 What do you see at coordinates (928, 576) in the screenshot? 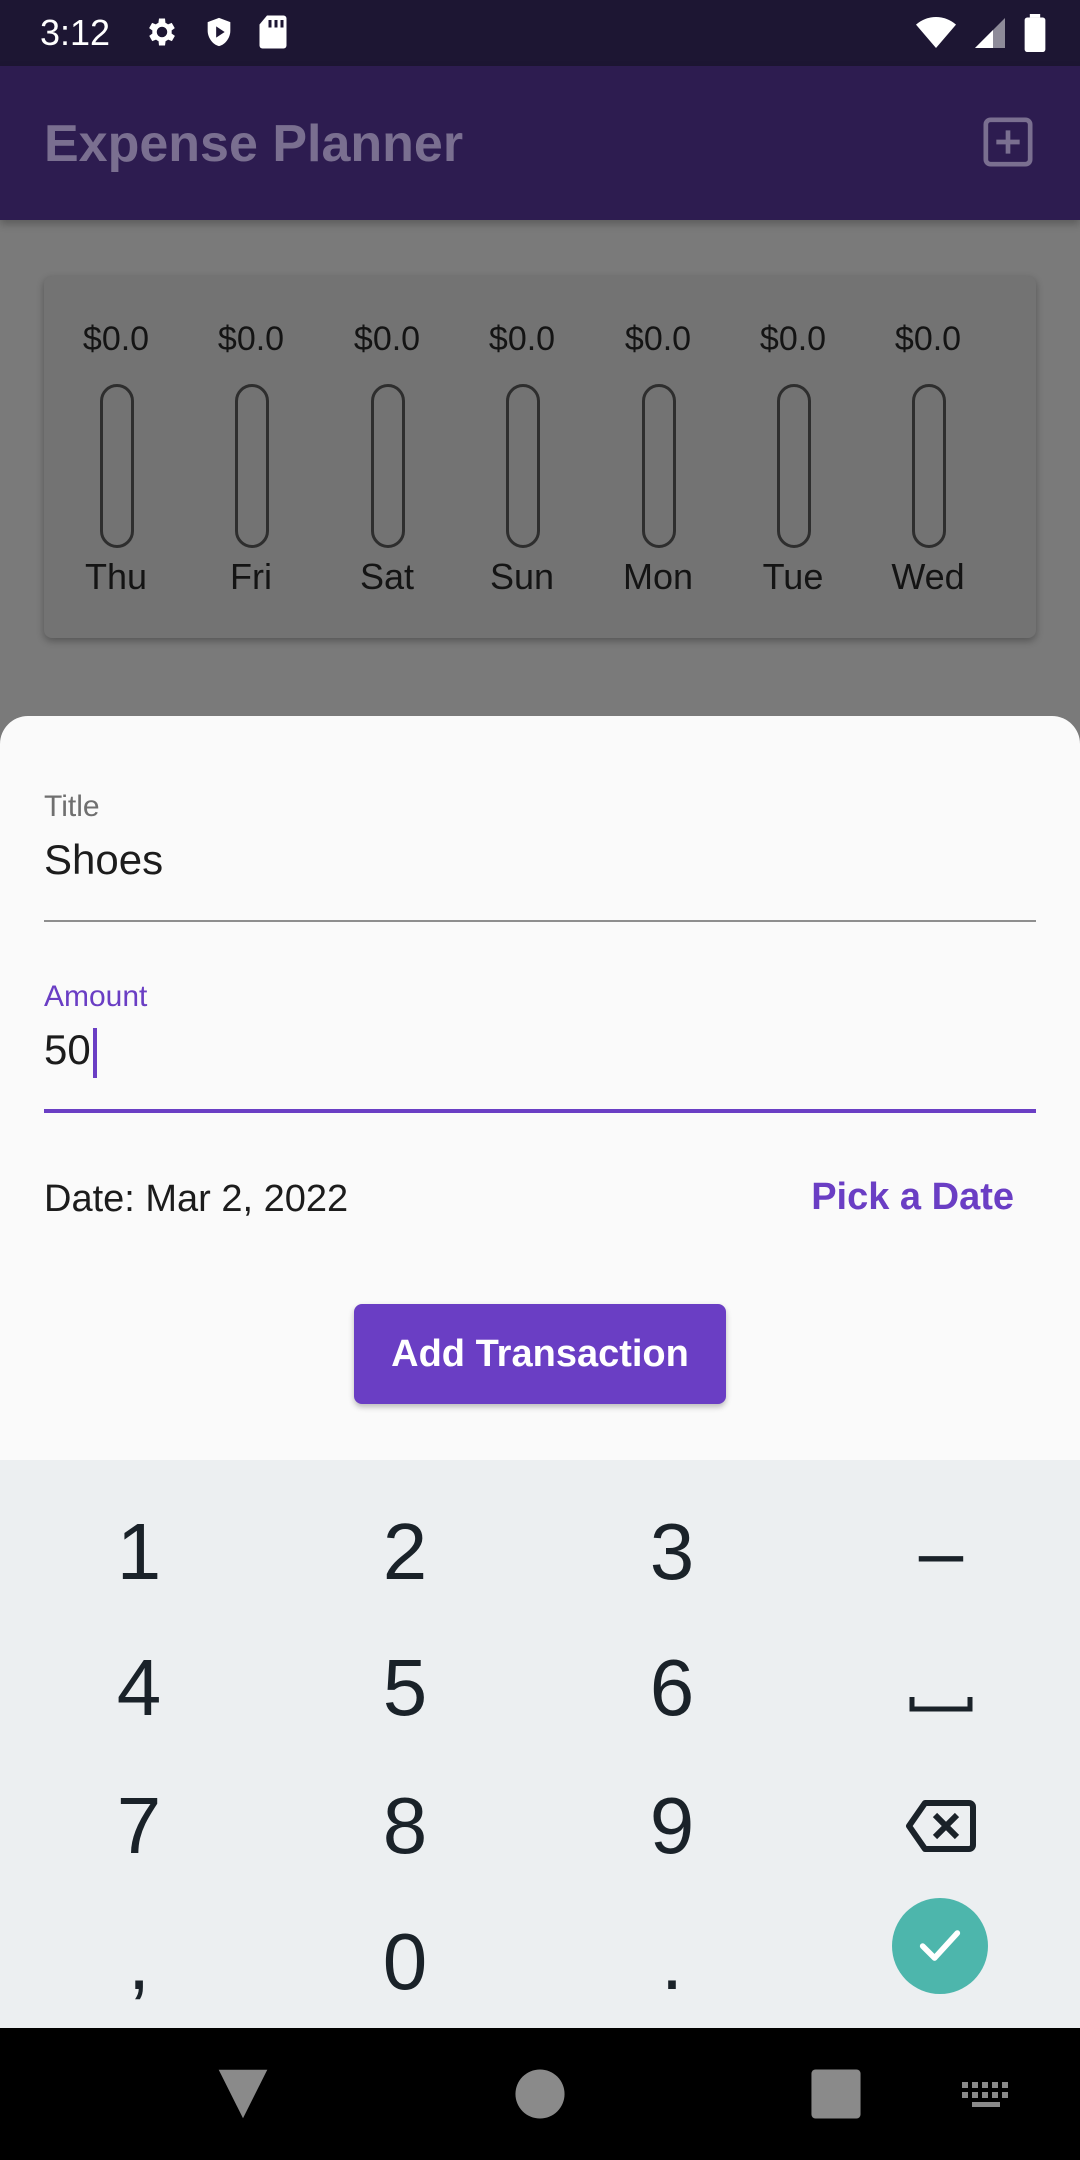
I see `bar-day-label: Wed` at bounding box center [928, 576].